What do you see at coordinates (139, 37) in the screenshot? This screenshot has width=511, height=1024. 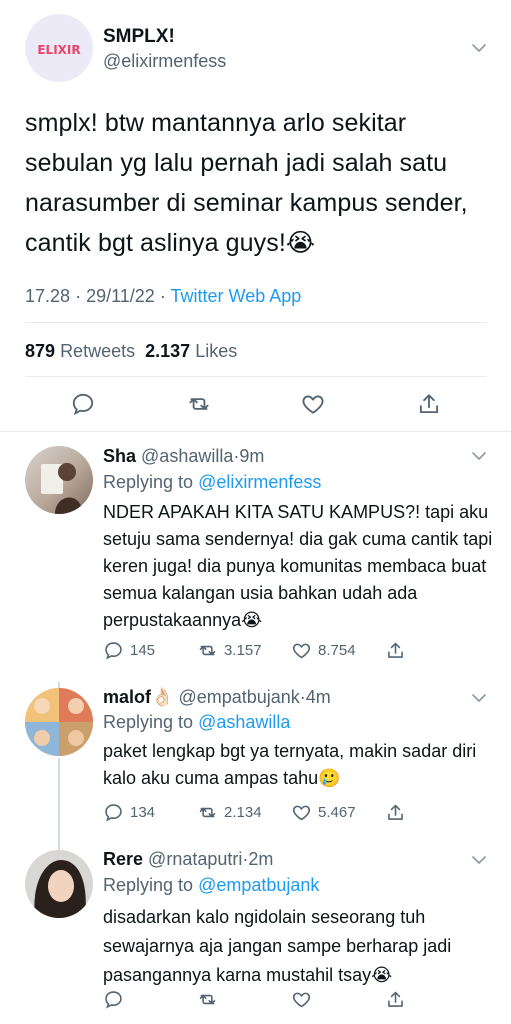 I see `display-name: SMPLX!` at bounding box center [139, 37].